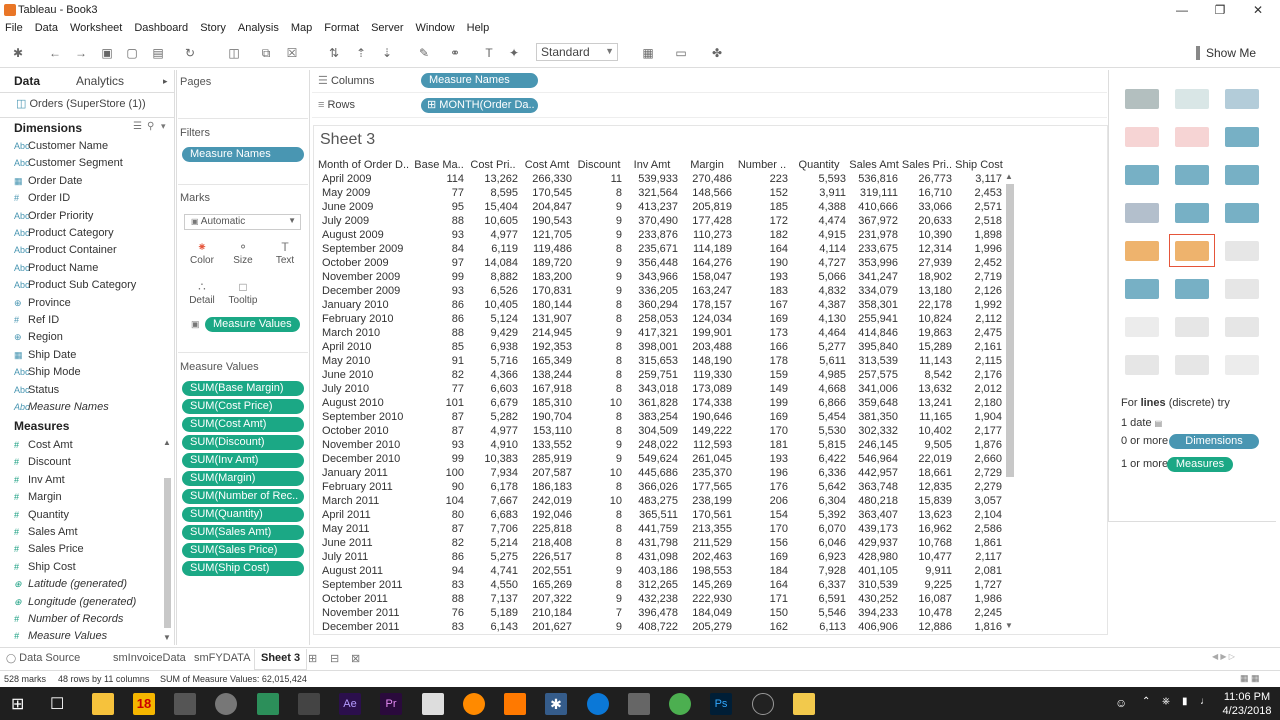  Describe the element at coordinates (49, 549) in the screenshot. I see `measure-field: # Sales Price` at that location.